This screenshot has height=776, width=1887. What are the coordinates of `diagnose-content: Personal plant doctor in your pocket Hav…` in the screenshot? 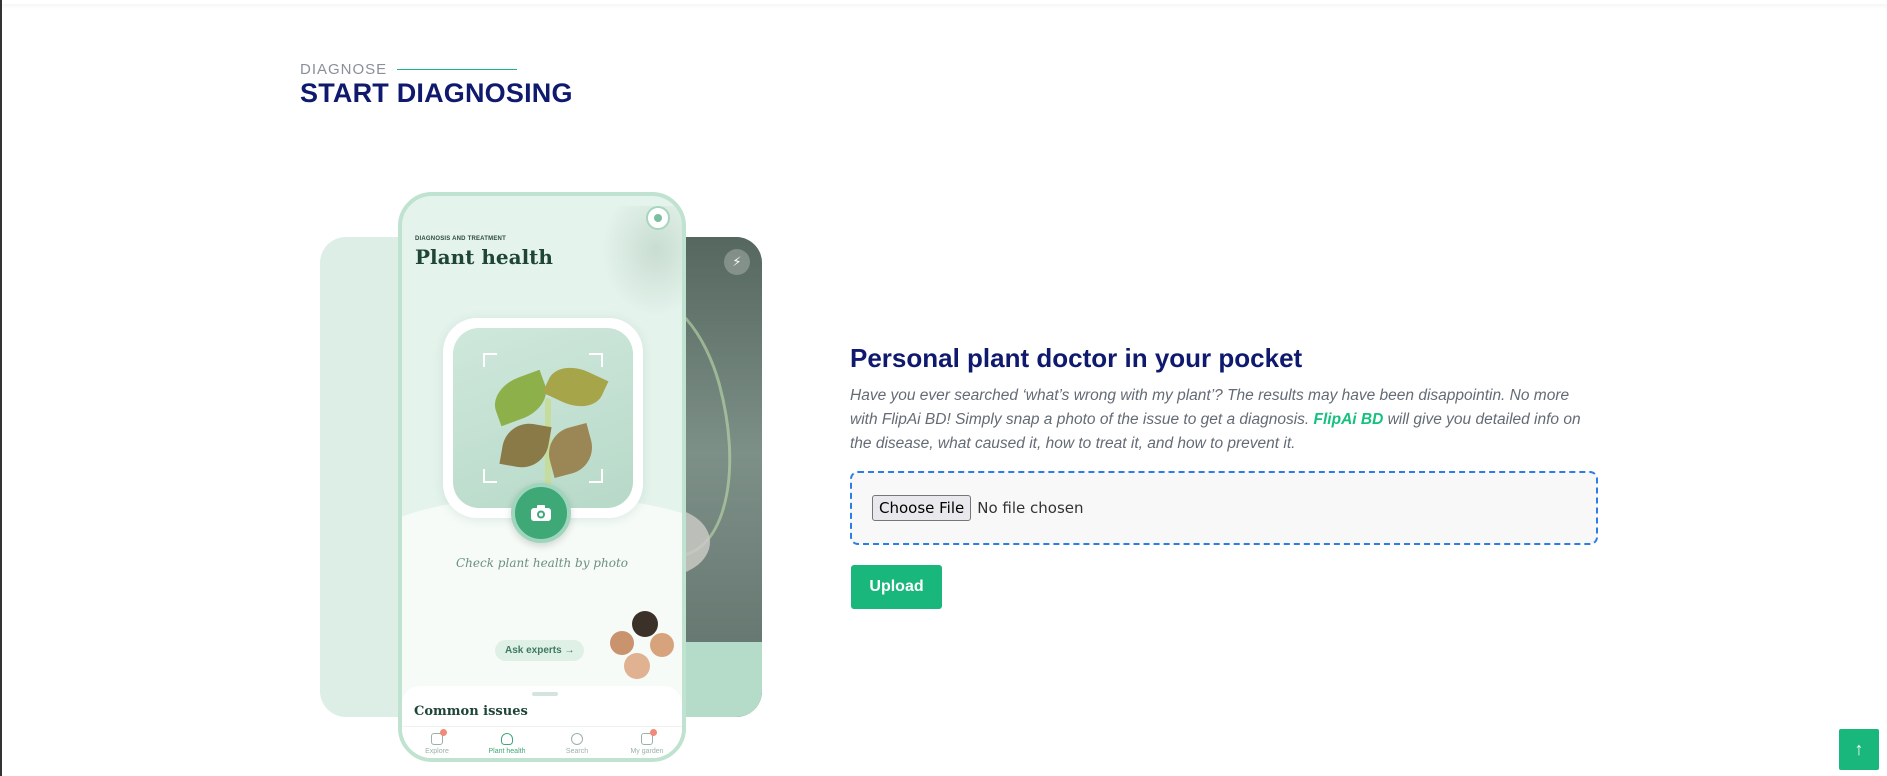 It's located at (1224, 399).